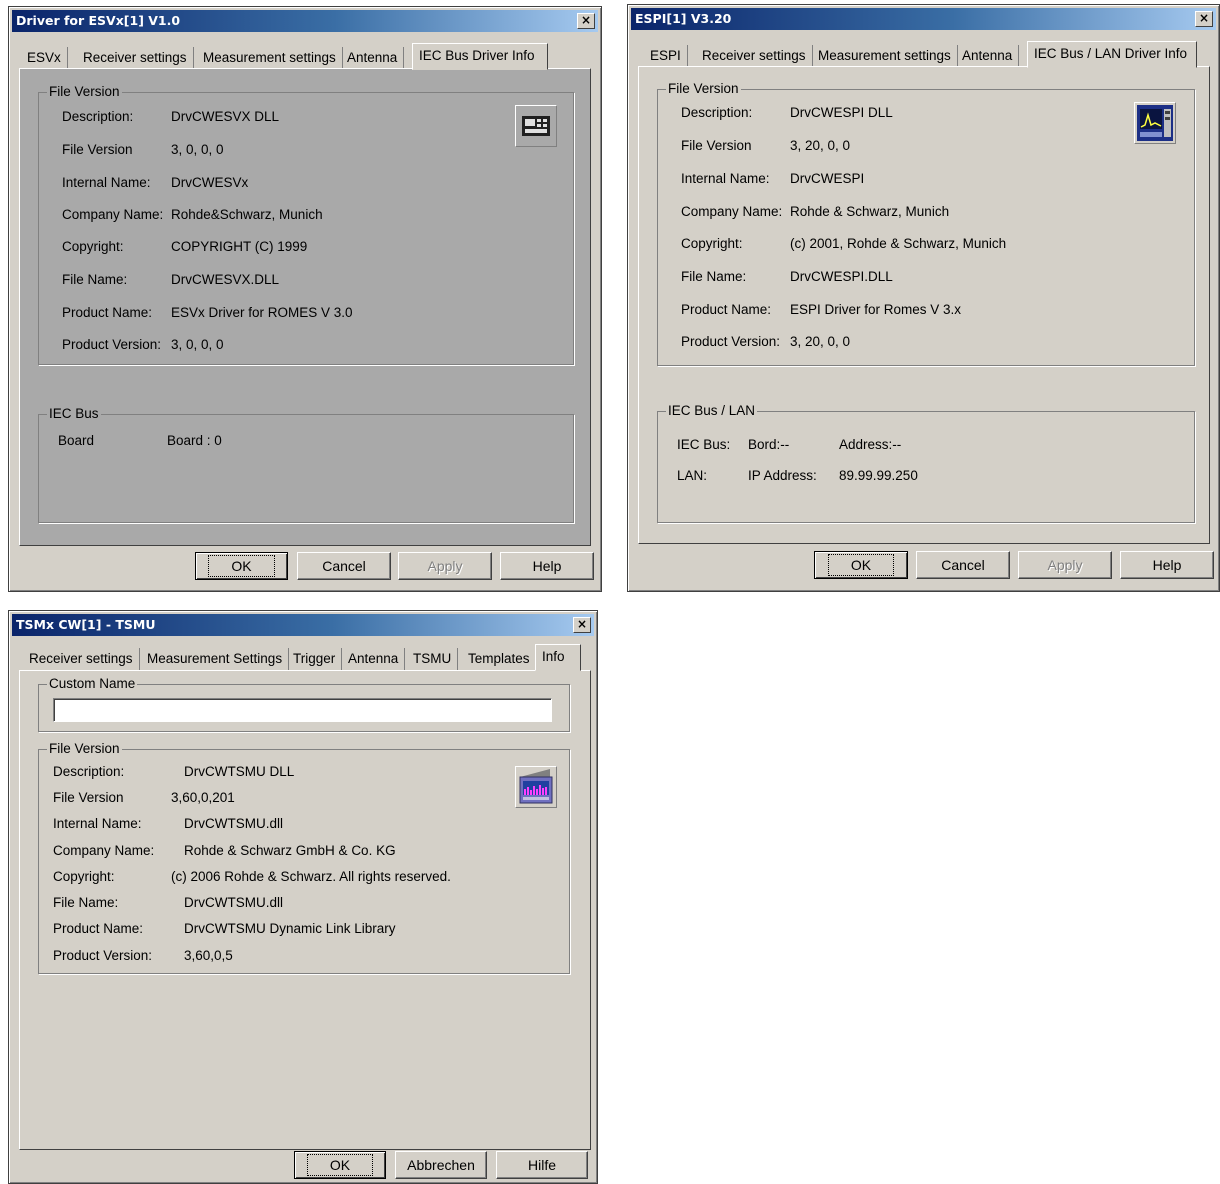  What do you see at coordinates (203, 797) in the screenshot?
I see `file-version-value: 3,60,0,201` at bounding box center [203, 797].